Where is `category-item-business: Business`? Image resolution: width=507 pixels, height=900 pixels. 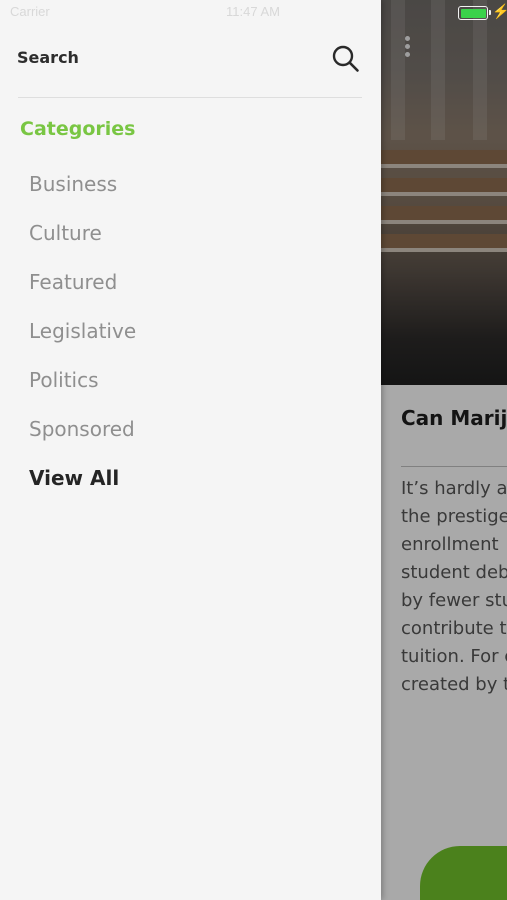 category-item-business: Business is located at coordinates (194, 192).